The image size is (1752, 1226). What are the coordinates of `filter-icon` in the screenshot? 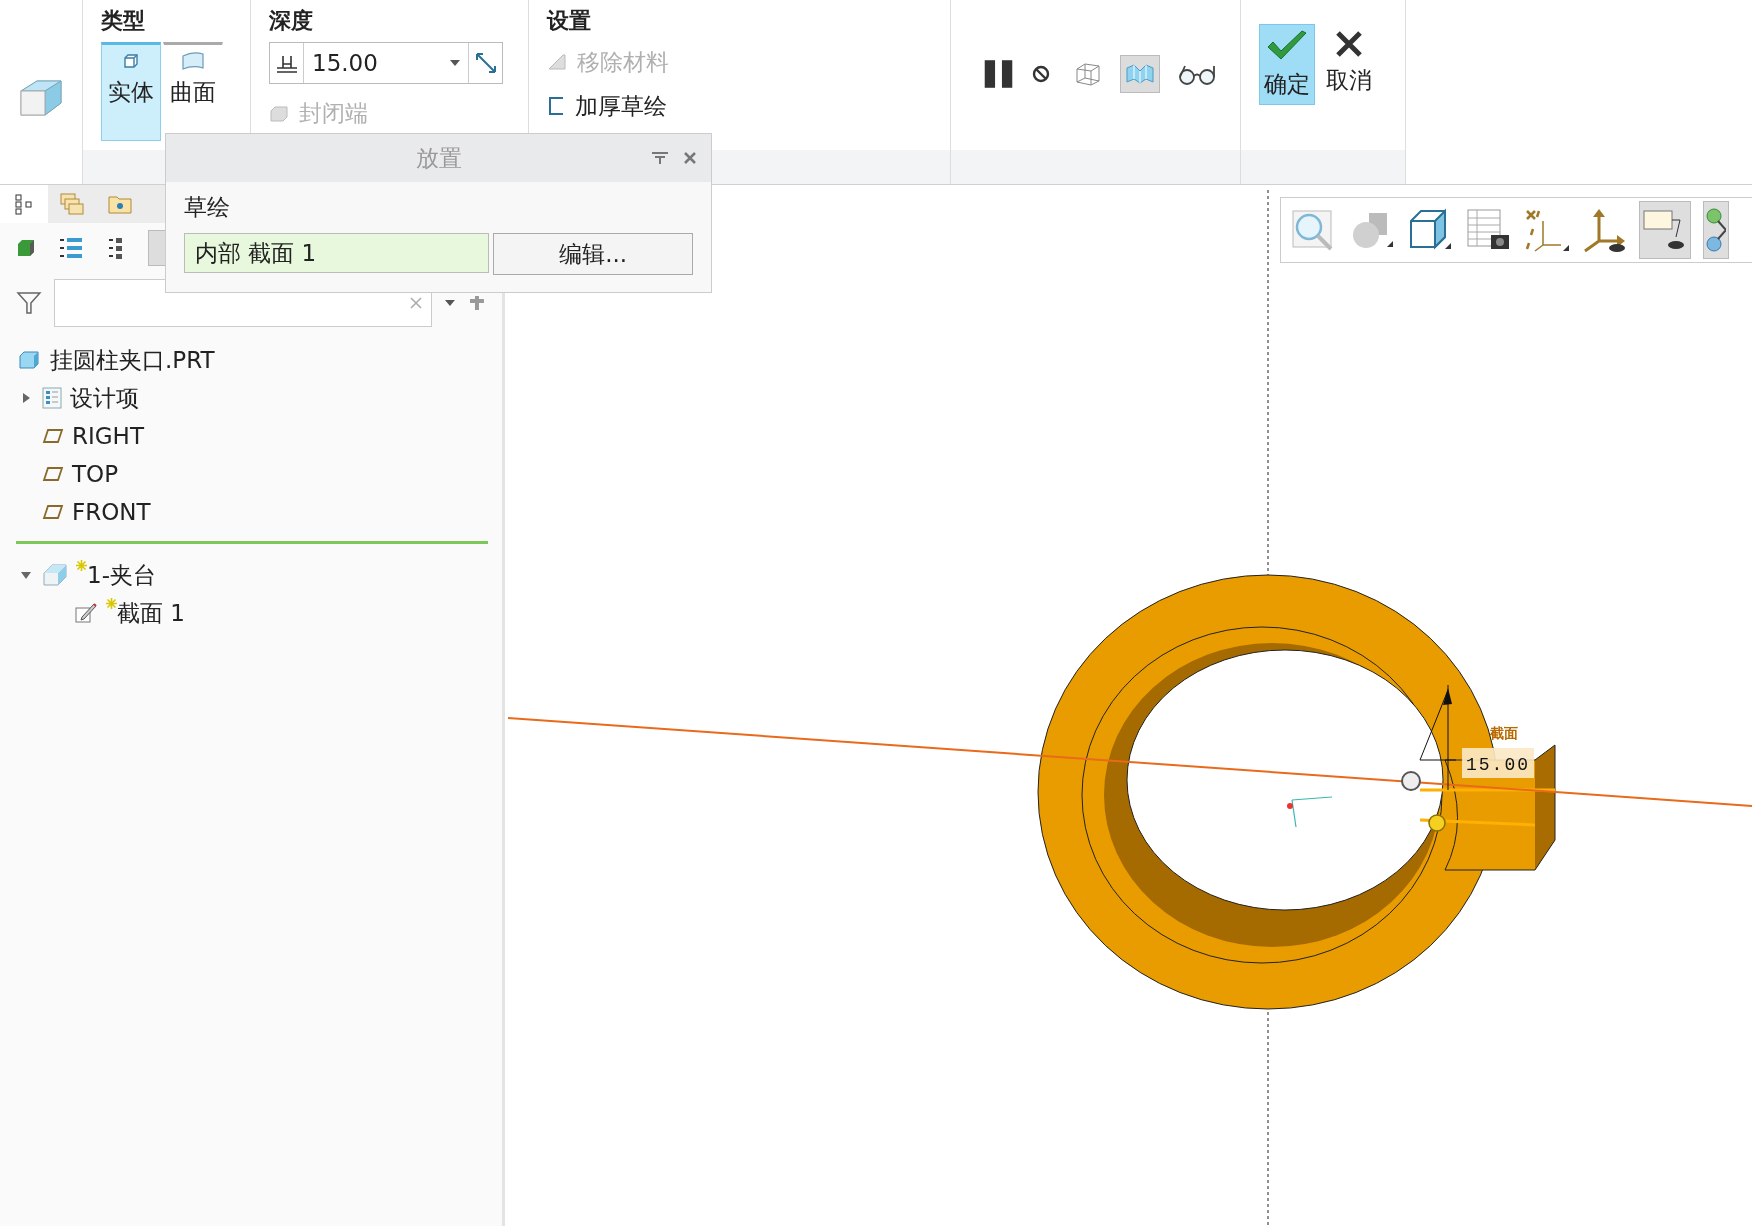 It's located at (29, 303).